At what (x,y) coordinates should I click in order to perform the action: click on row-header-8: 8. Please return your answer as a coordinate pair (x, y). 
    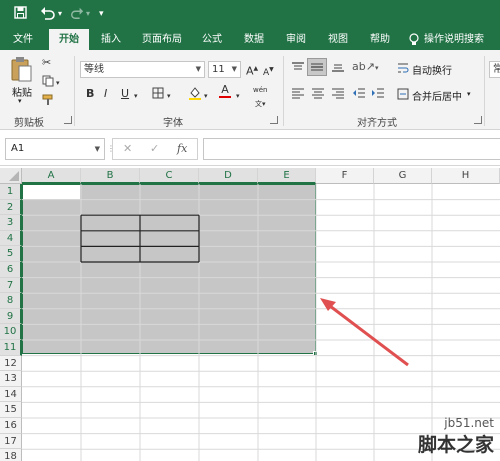
    Looking at the image, I should click on (11, 301).